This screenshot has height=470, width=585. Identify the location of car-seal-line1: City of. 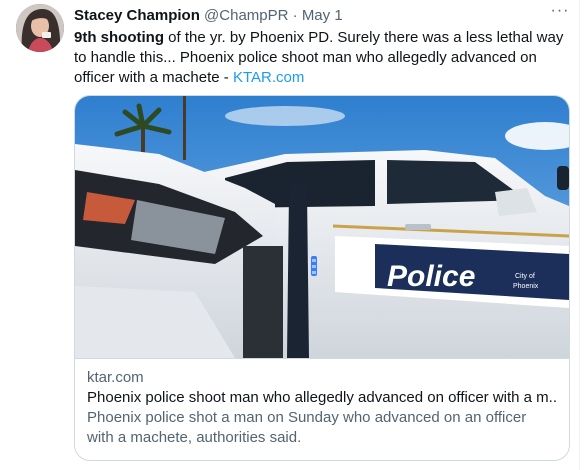
(525, 276).